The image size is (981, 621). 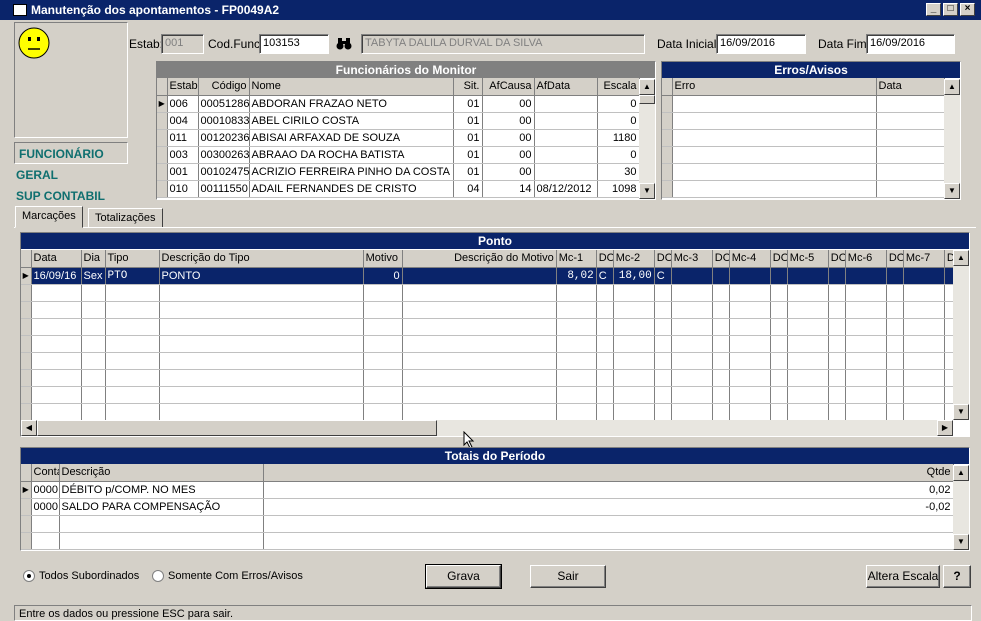 What do you see at coordinates (566, 189) in the screenshot?
I see `table-cell: 08/12/2012` at bounding box center [566, 189].